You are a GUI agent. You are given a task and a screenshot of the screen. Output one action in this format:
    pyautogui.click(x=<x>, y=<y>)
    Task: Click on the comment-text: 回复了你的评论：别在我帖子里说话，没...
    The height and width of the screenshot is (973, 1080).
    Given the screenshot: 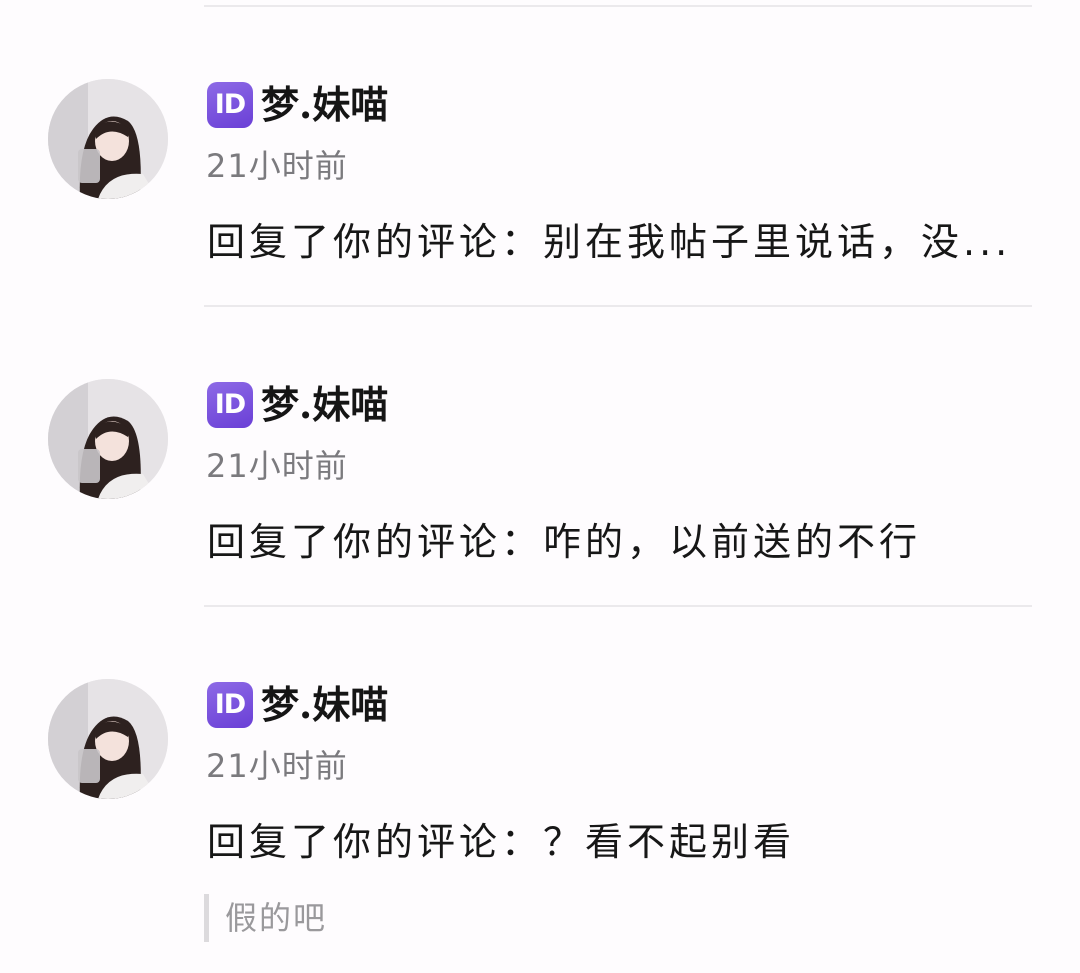 What is the action you would take?
    pyautogui.click(x=609, y=242)
    